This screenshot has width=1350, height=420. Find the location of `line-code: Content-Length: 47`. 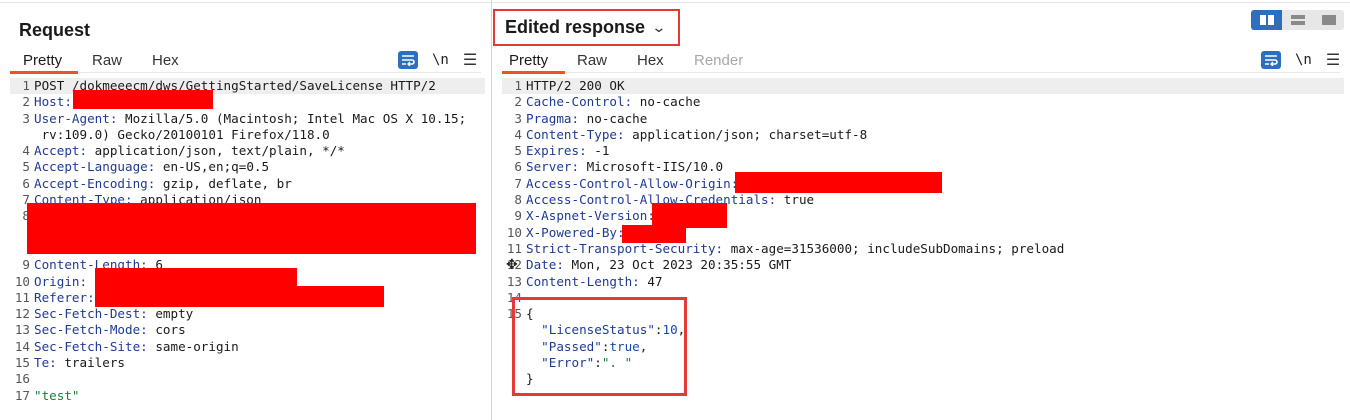

line-code: Content-Length: 47 is located at coordinates (594, 282).